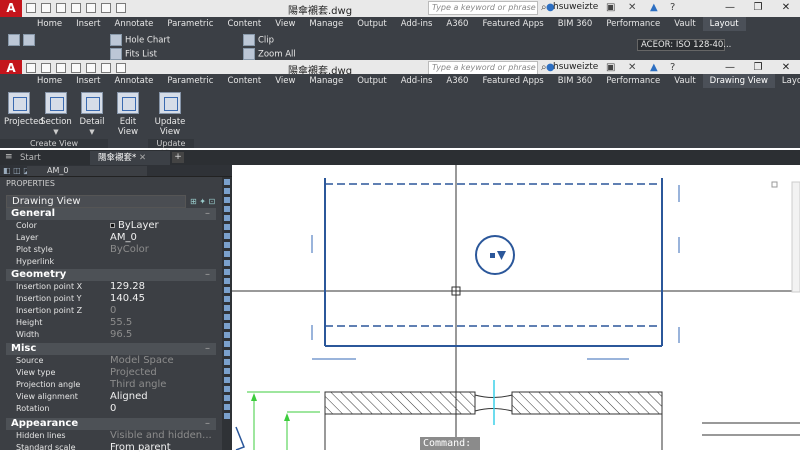 Image resolution: width=800 pixels, height=454 pixels. What do you see at coordinates (61, 68) in the screenshot?
I see `save-icon` at bounding box center [61, 68].